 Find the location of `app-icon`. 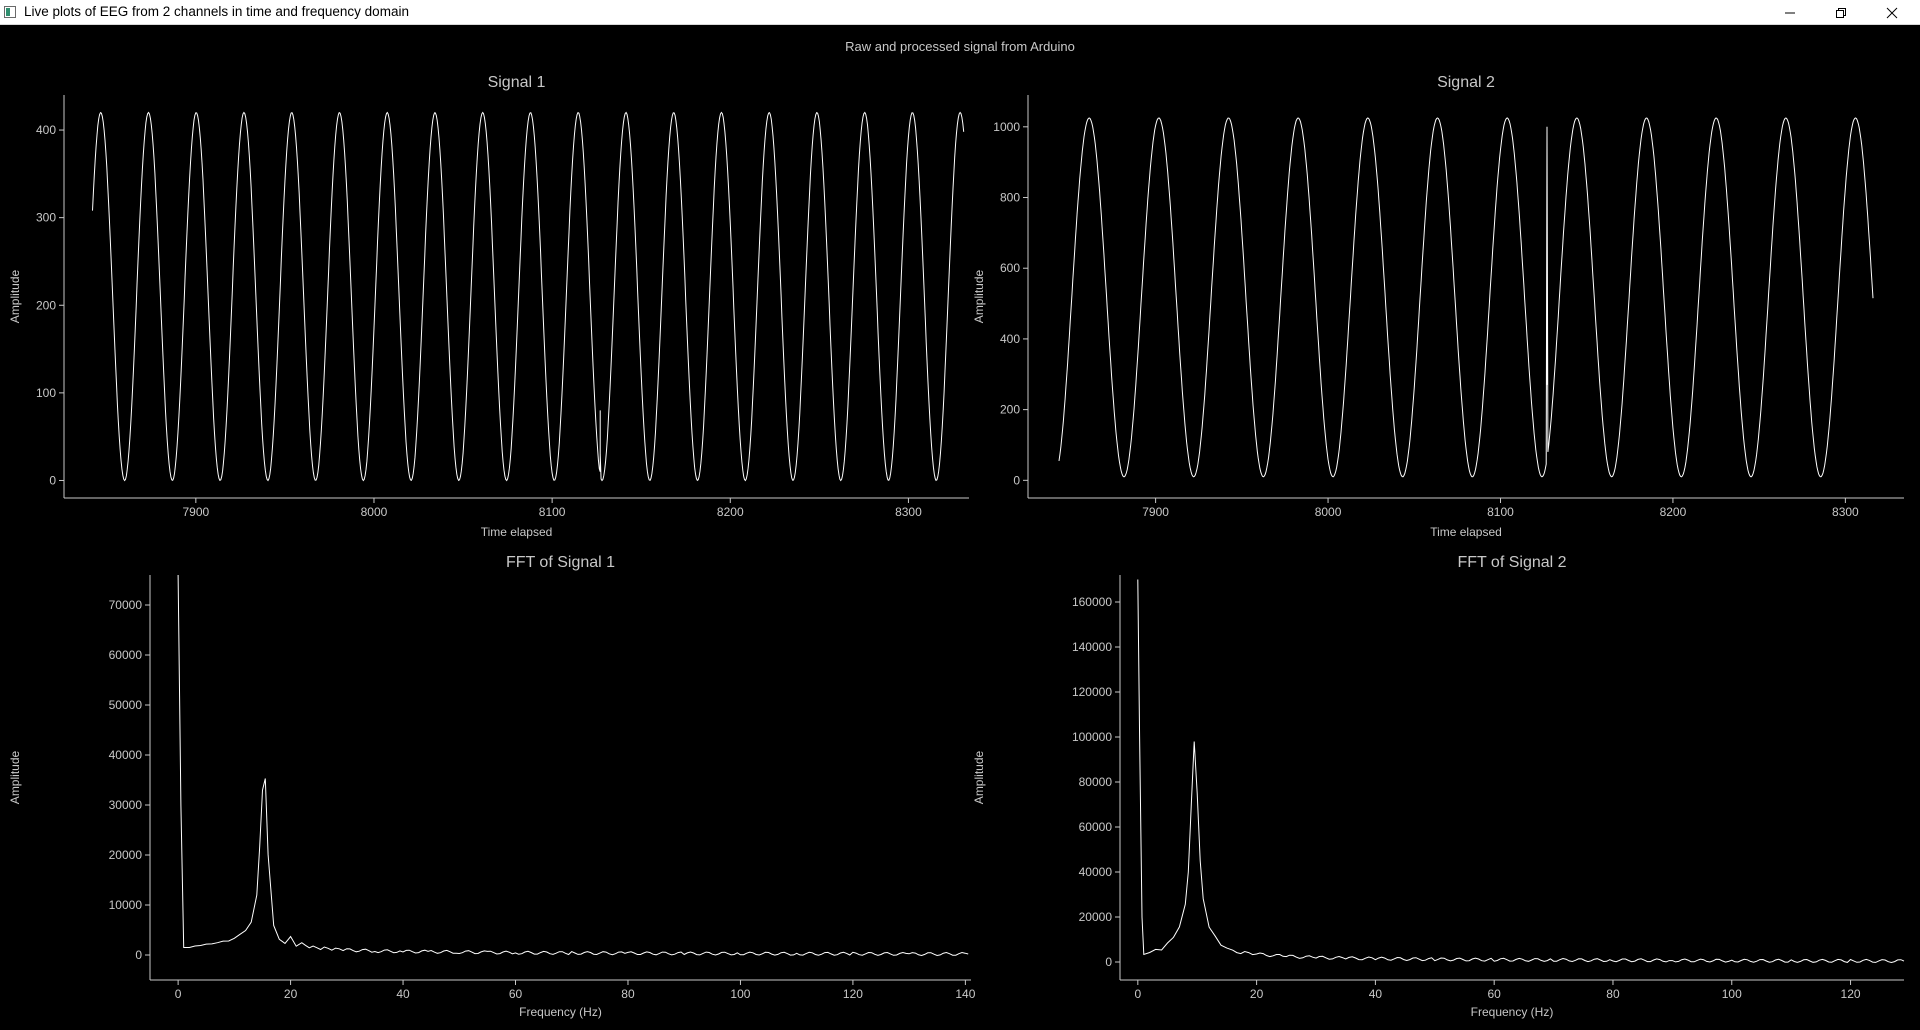

app-icon is located at coordinates (10, 12).